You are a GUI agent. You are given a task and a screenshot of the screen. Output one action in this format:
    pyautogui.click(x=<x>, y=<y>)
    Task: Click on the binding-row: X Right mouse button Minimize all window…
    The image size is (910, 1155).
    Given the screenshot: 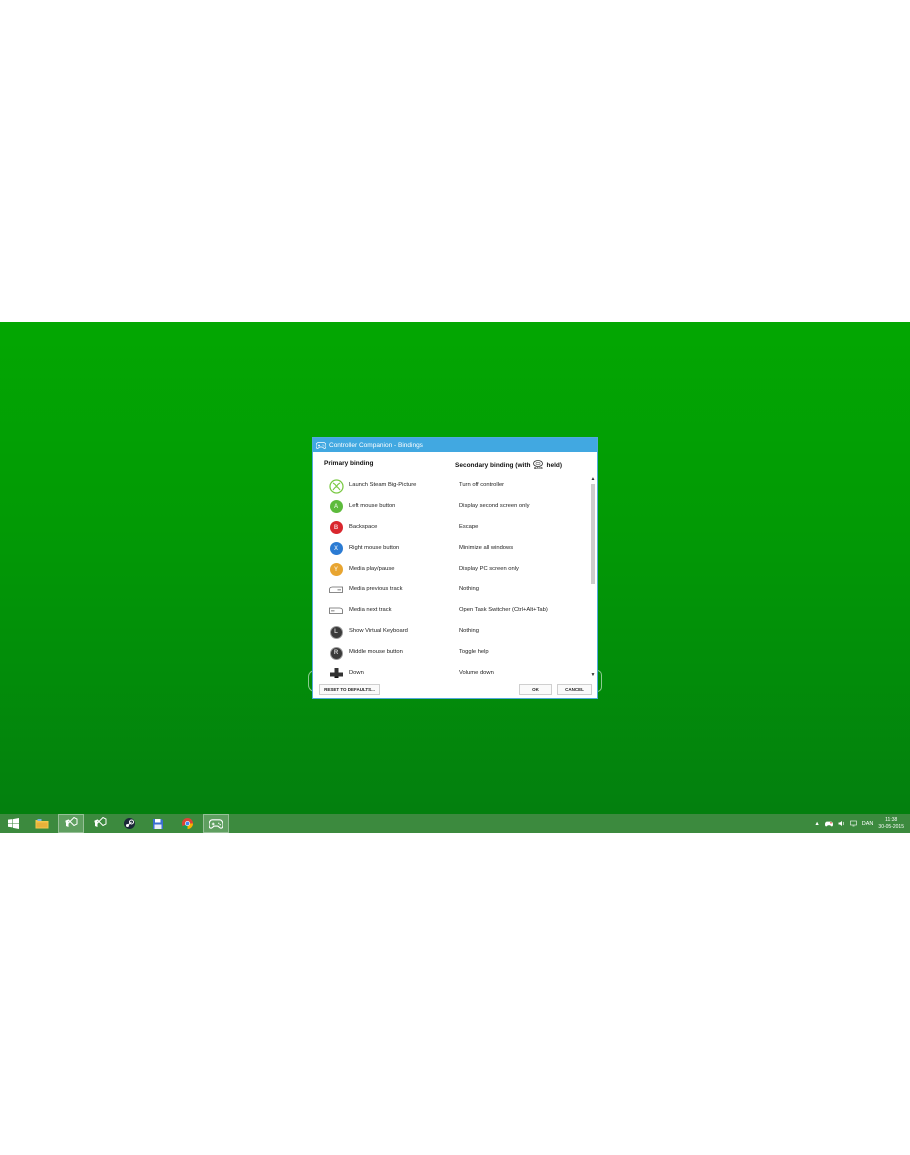 What is the action you would take?
    pyautogui.click(x=452, y=549)
    